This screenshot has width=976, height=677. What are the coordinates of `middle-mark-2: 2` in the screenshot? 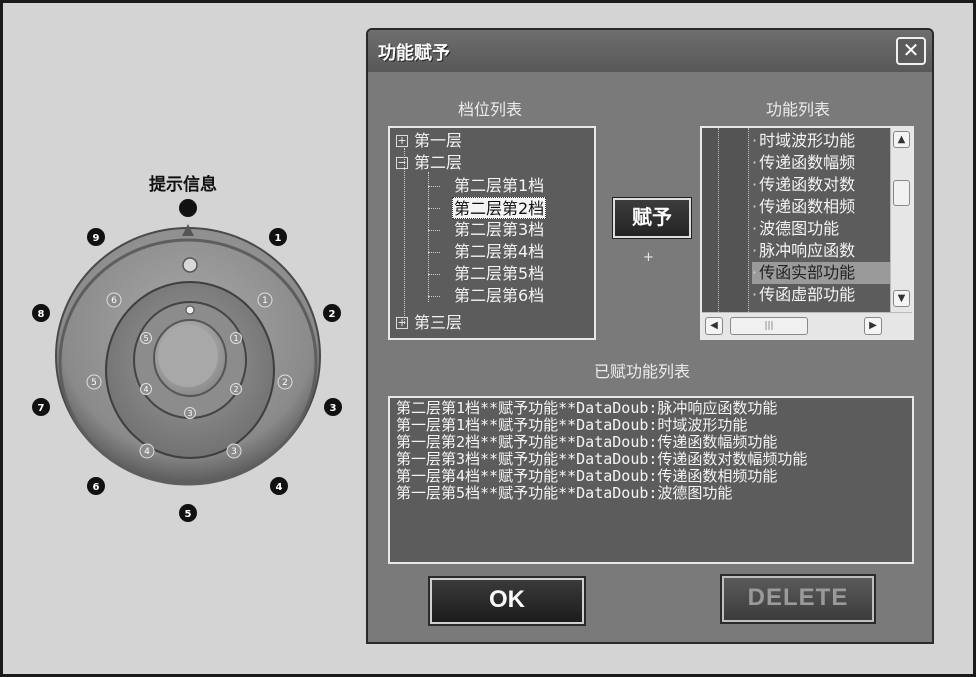 It's located at (285, 382).